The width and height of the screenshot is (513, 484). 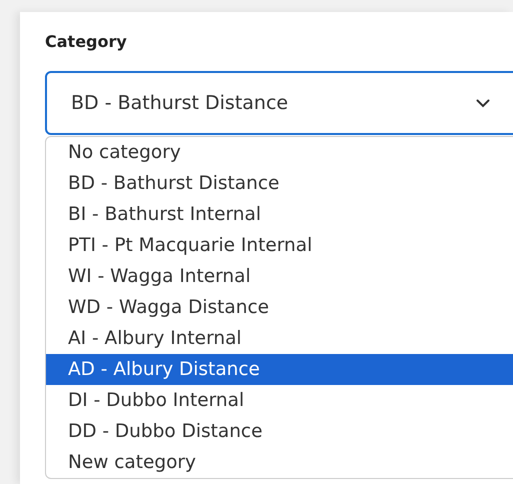 I want to click on dropdown-option: PTI - Pt Macquarie Internal, so click(x=279, y=245).